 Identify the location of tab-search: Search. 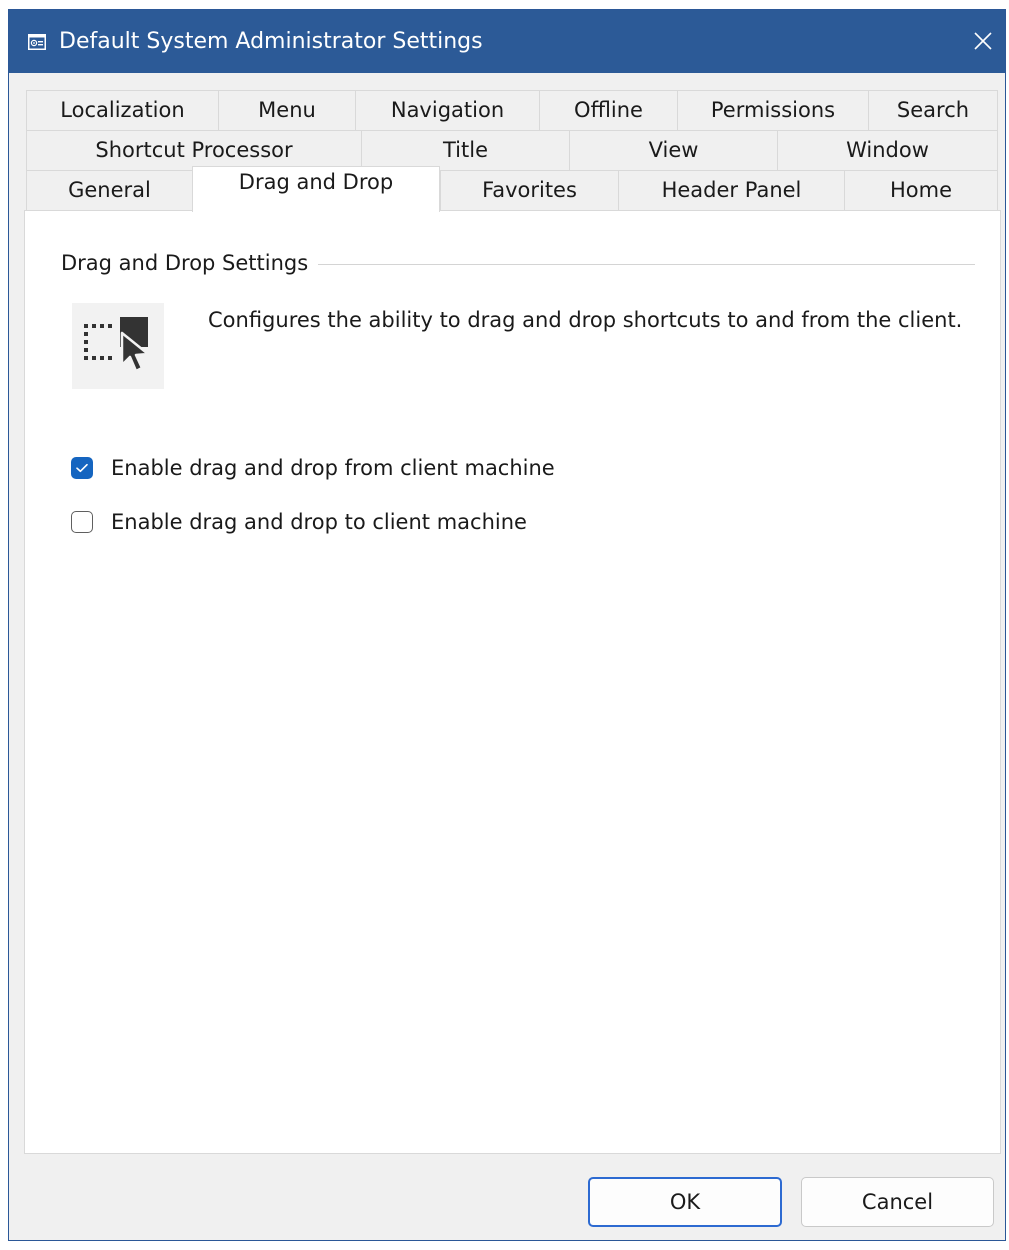
(933, 110).